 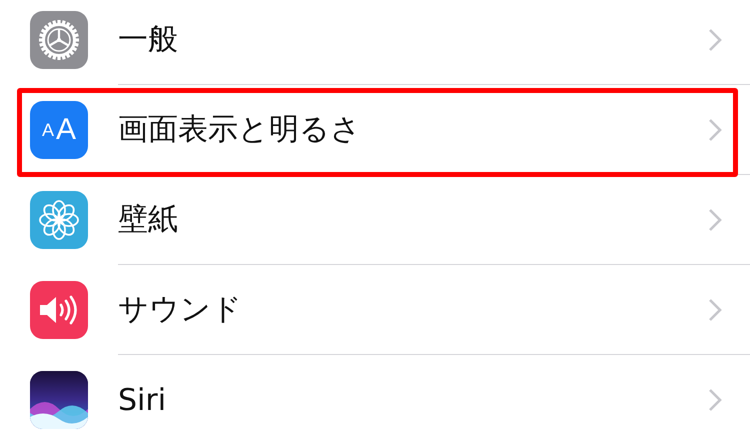 What do you see at coordinates (59, 310) in the screenshot?
I see `speaker-icon` at bounding box center [59, 310].